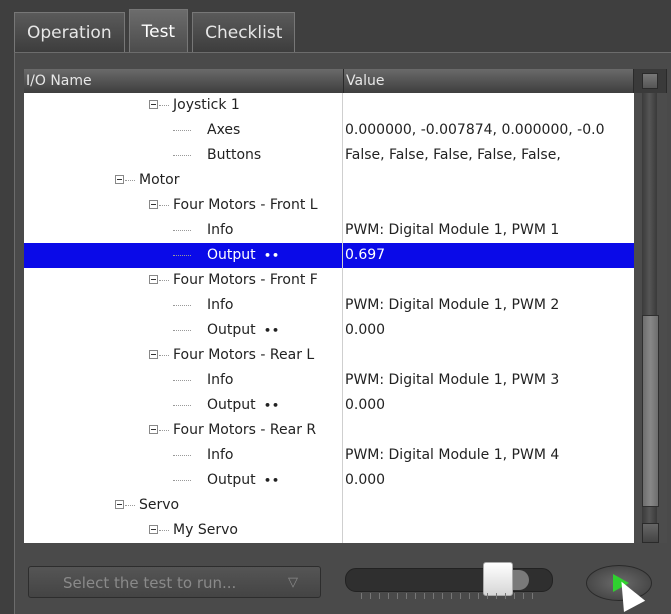  I want to click on tree-row: Four Motors - Front F, so click(329, 280).